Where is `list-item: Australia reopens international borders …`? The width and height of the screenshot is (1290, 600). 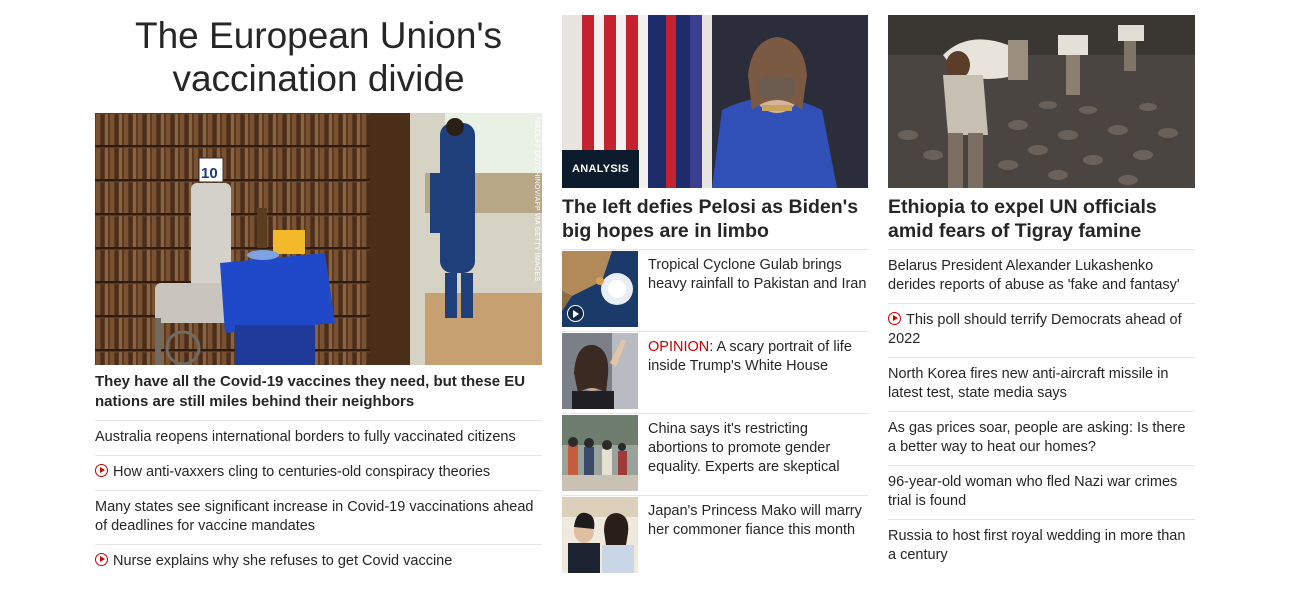
list-item: Australia reopens international borders … is located at coordinates (318, 438).